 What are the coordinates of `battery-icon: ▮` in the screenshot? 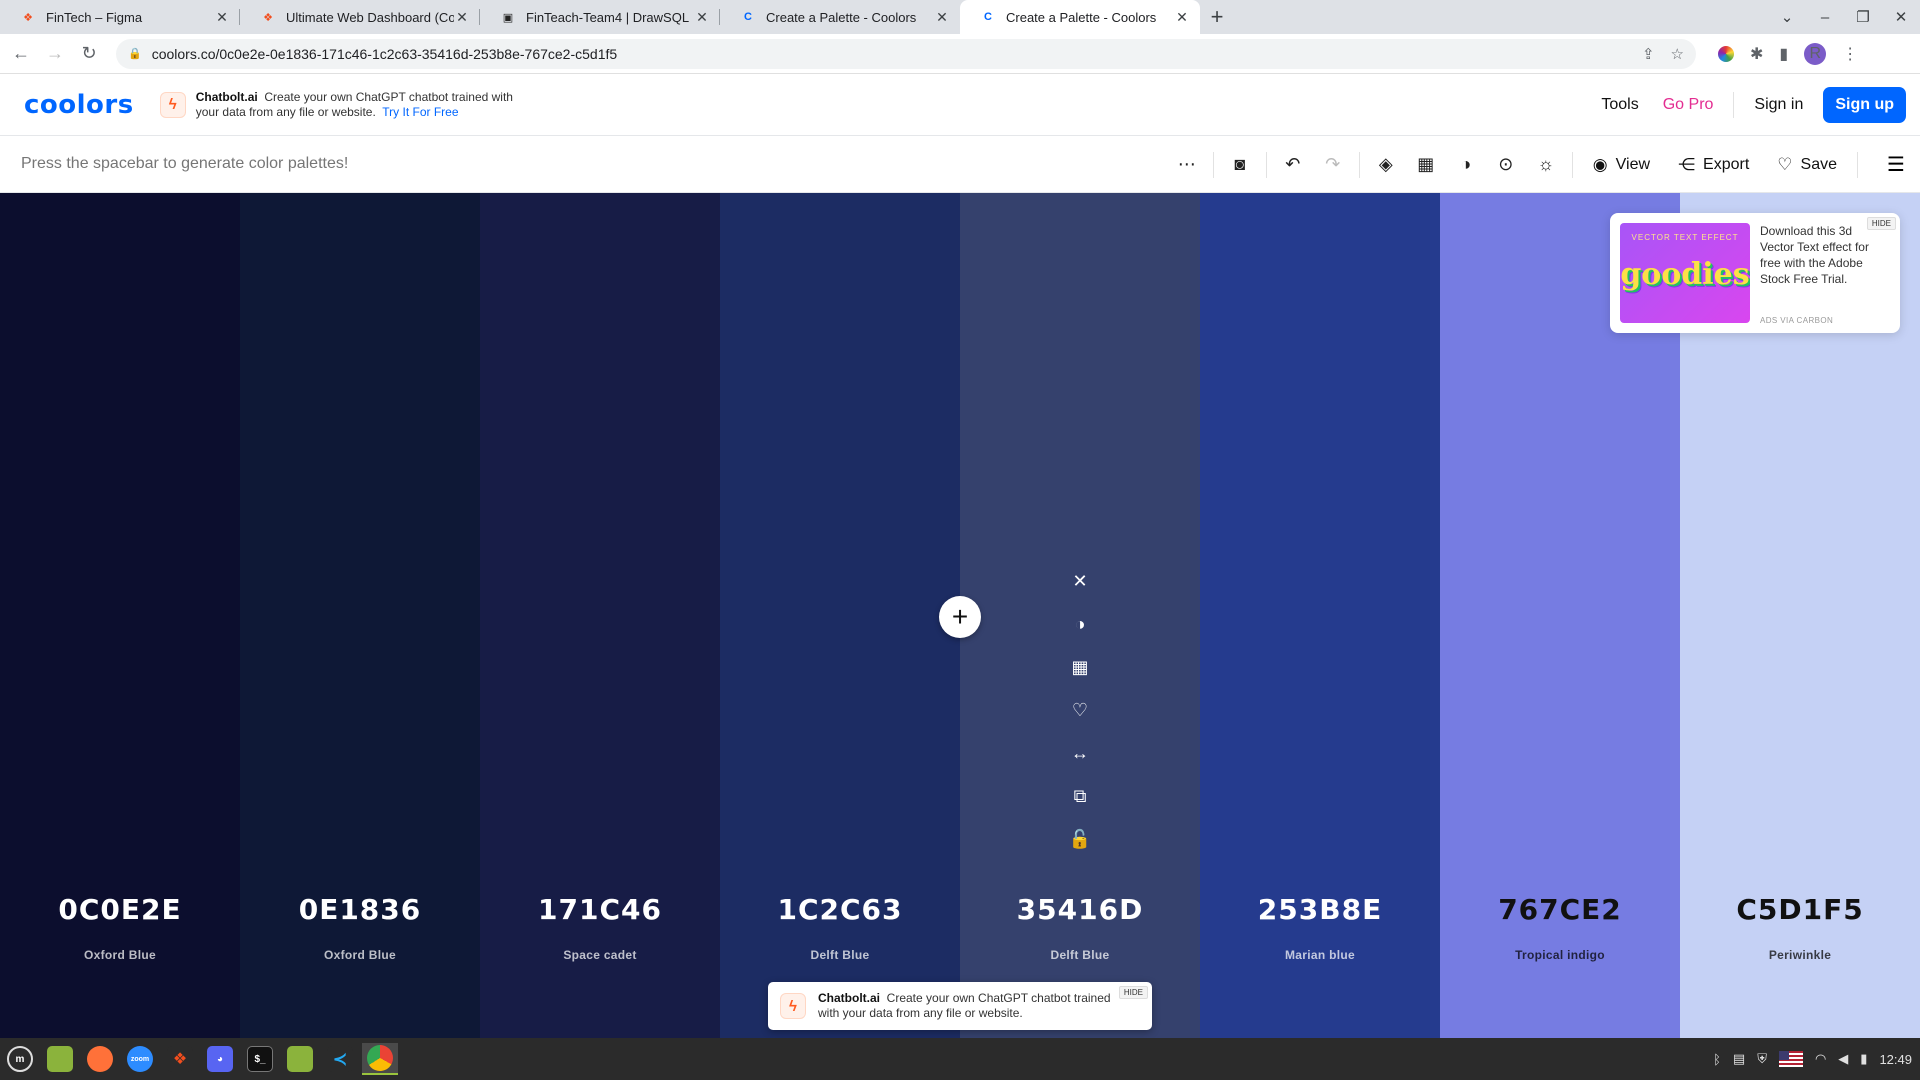 It's located at (1863, 1059).